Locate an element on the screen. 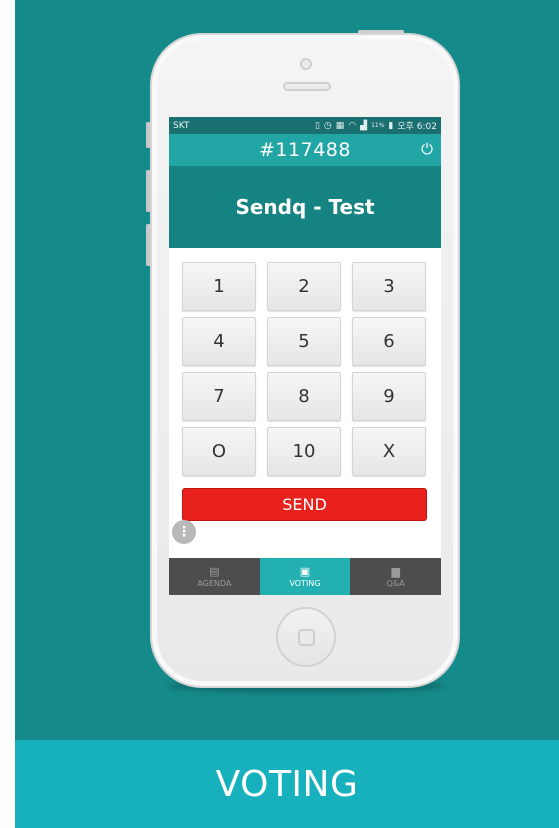 Image resolution: width=559 pixels, height=828 pixels. app-header: #117488 ⏻ is located at coordinates (305, 150).